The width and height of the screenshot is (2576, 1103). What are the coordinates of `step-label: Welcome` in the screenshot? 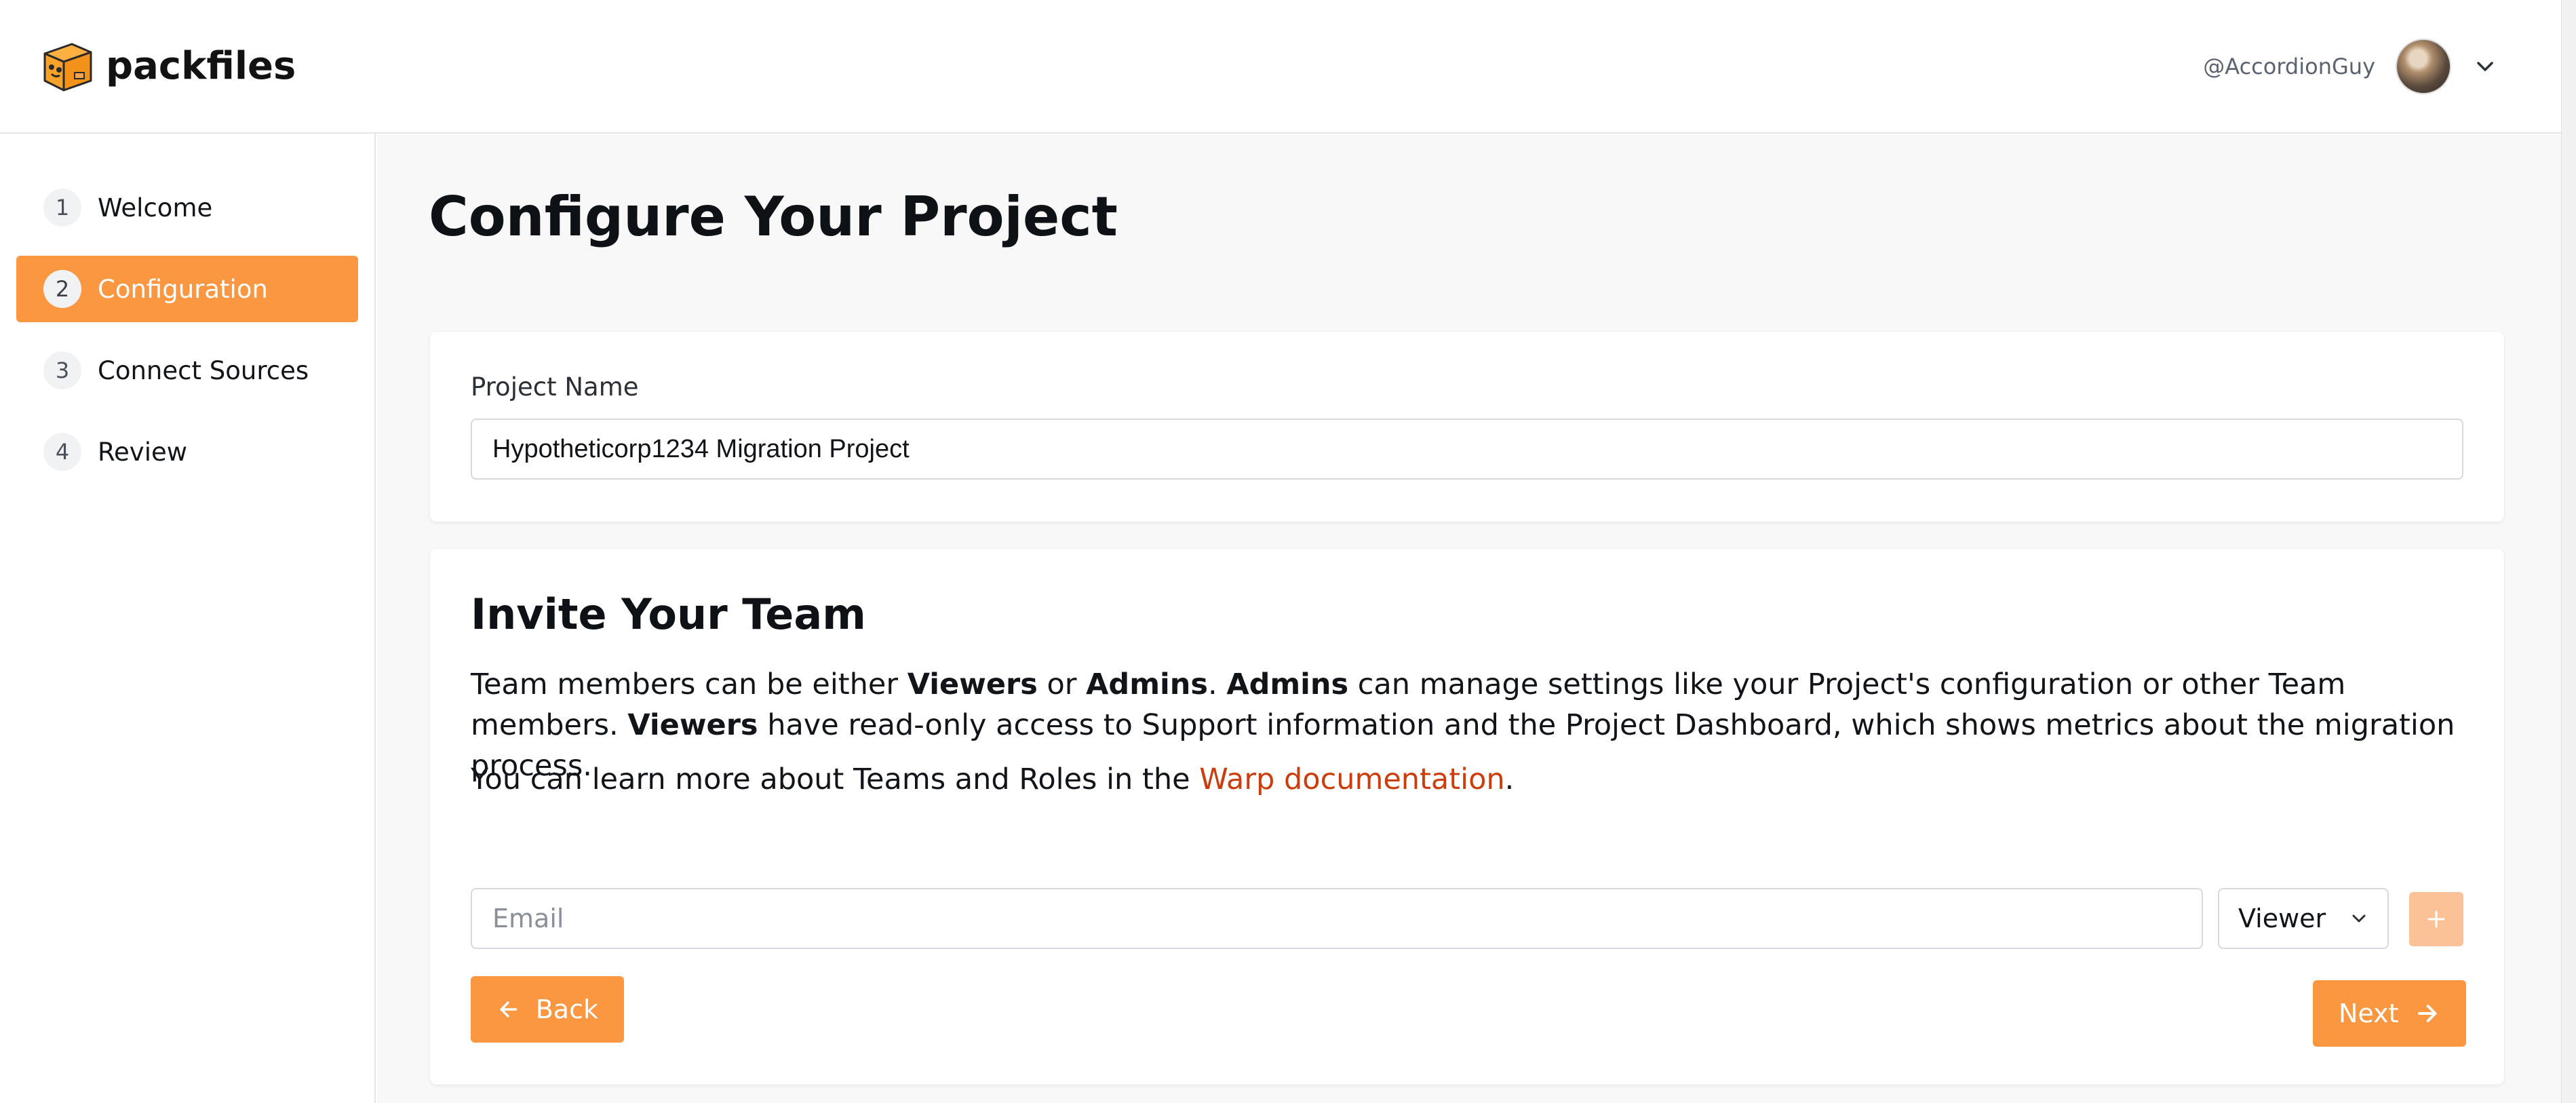 It's located at (155, 207).